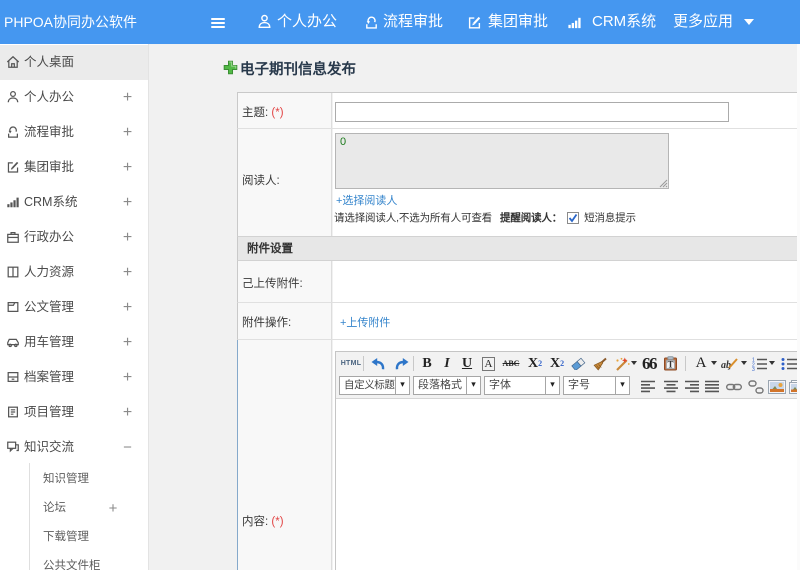 The width and height of the screenshot is (800, 570). What do you see at coordinates (753, 369) in the screenshot?
I see `svg-text: 3` at bounding box center [753, 369].